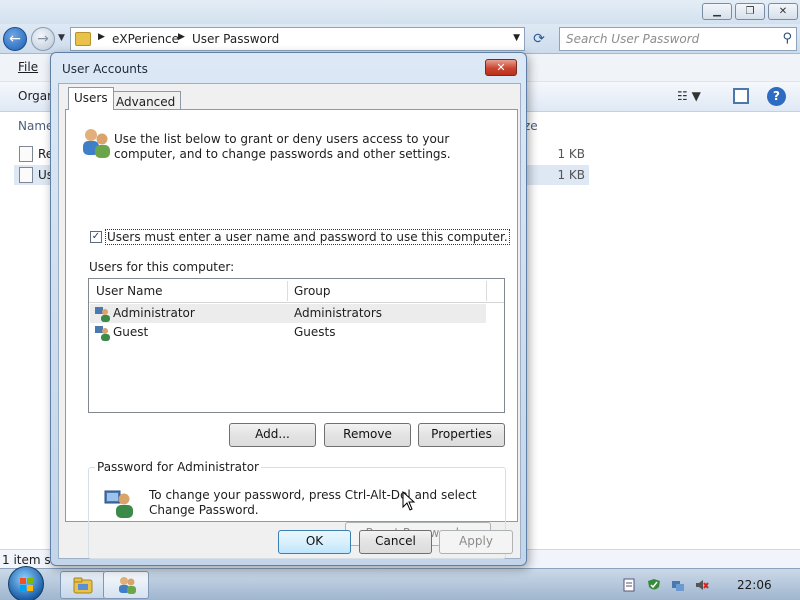 The height and width of the screenshot is (600, 800). I want to click on dialog-close-button: ✕, so click(501, 67).